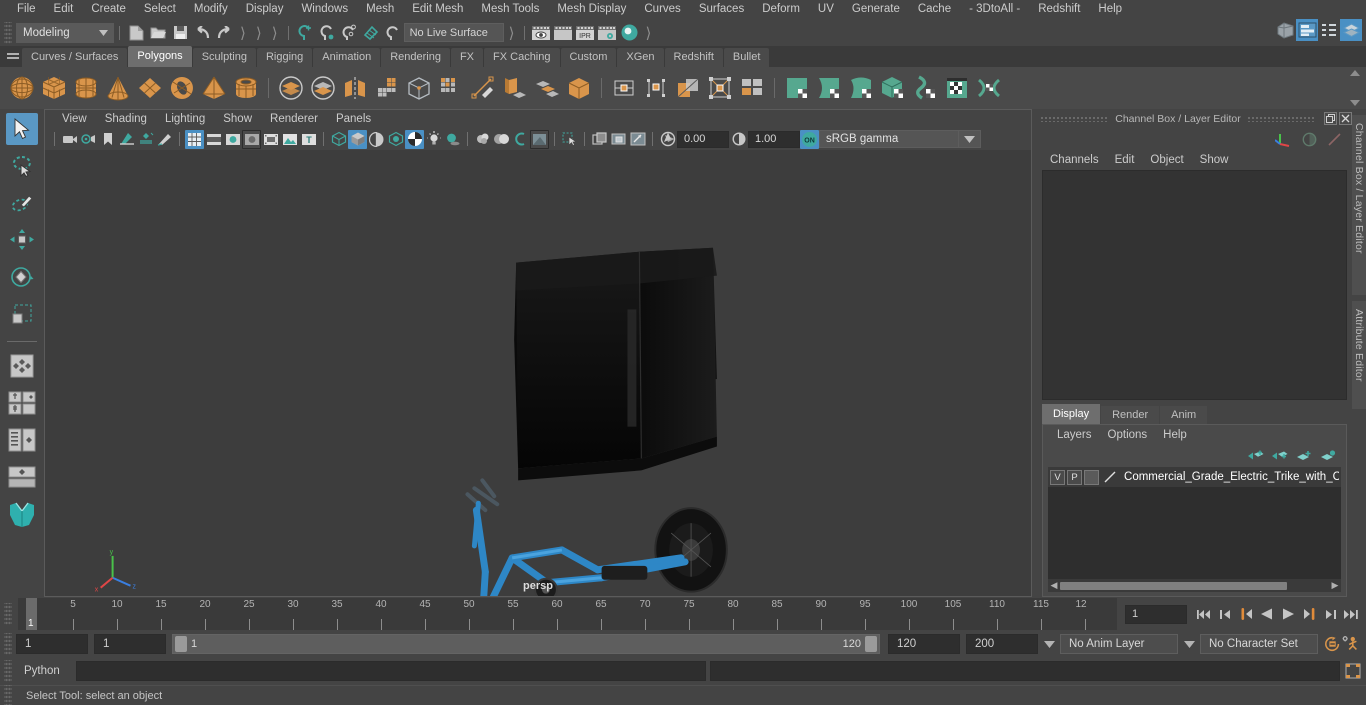  I want to click on animation-preferences-icon, so click(1333, 644).